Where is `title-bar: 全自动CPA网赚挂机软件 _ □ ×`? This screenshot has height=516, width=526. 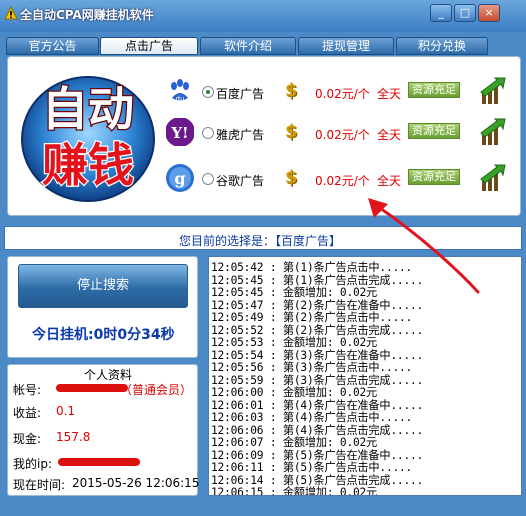 title-bar: 全自动CPA网赚挂机软件 _ □ × is located at coordinates (263, 16).